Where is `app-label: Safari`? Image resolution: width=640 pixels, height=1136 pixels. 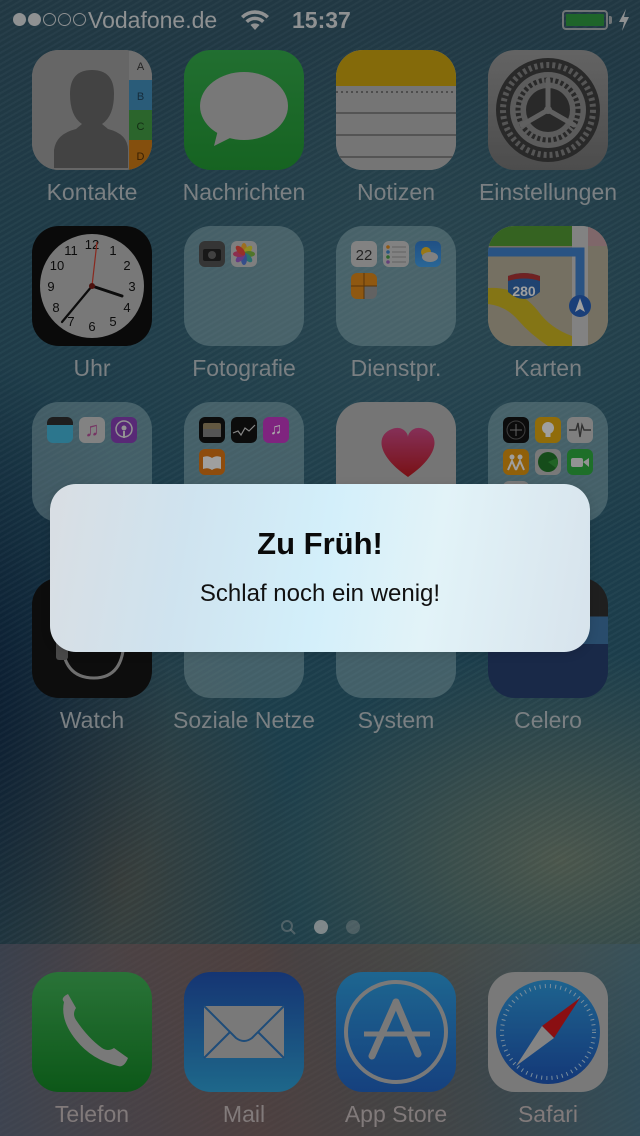 app-label: Safari is located at coordinates (548, 1114).